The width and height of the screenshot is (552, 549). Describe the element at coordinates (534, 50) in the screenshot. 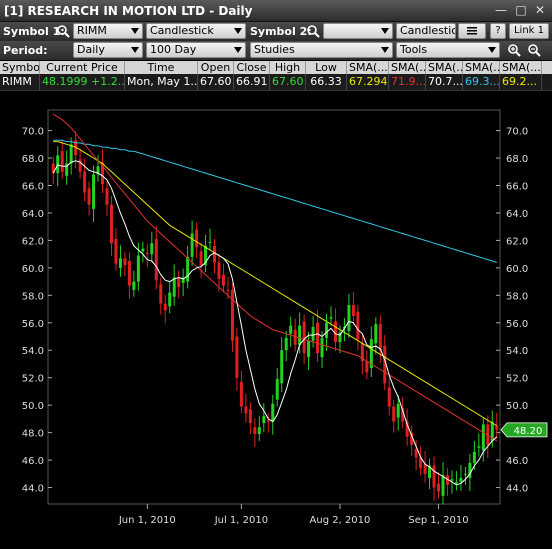

I see `zoom-out-icon` at that location.